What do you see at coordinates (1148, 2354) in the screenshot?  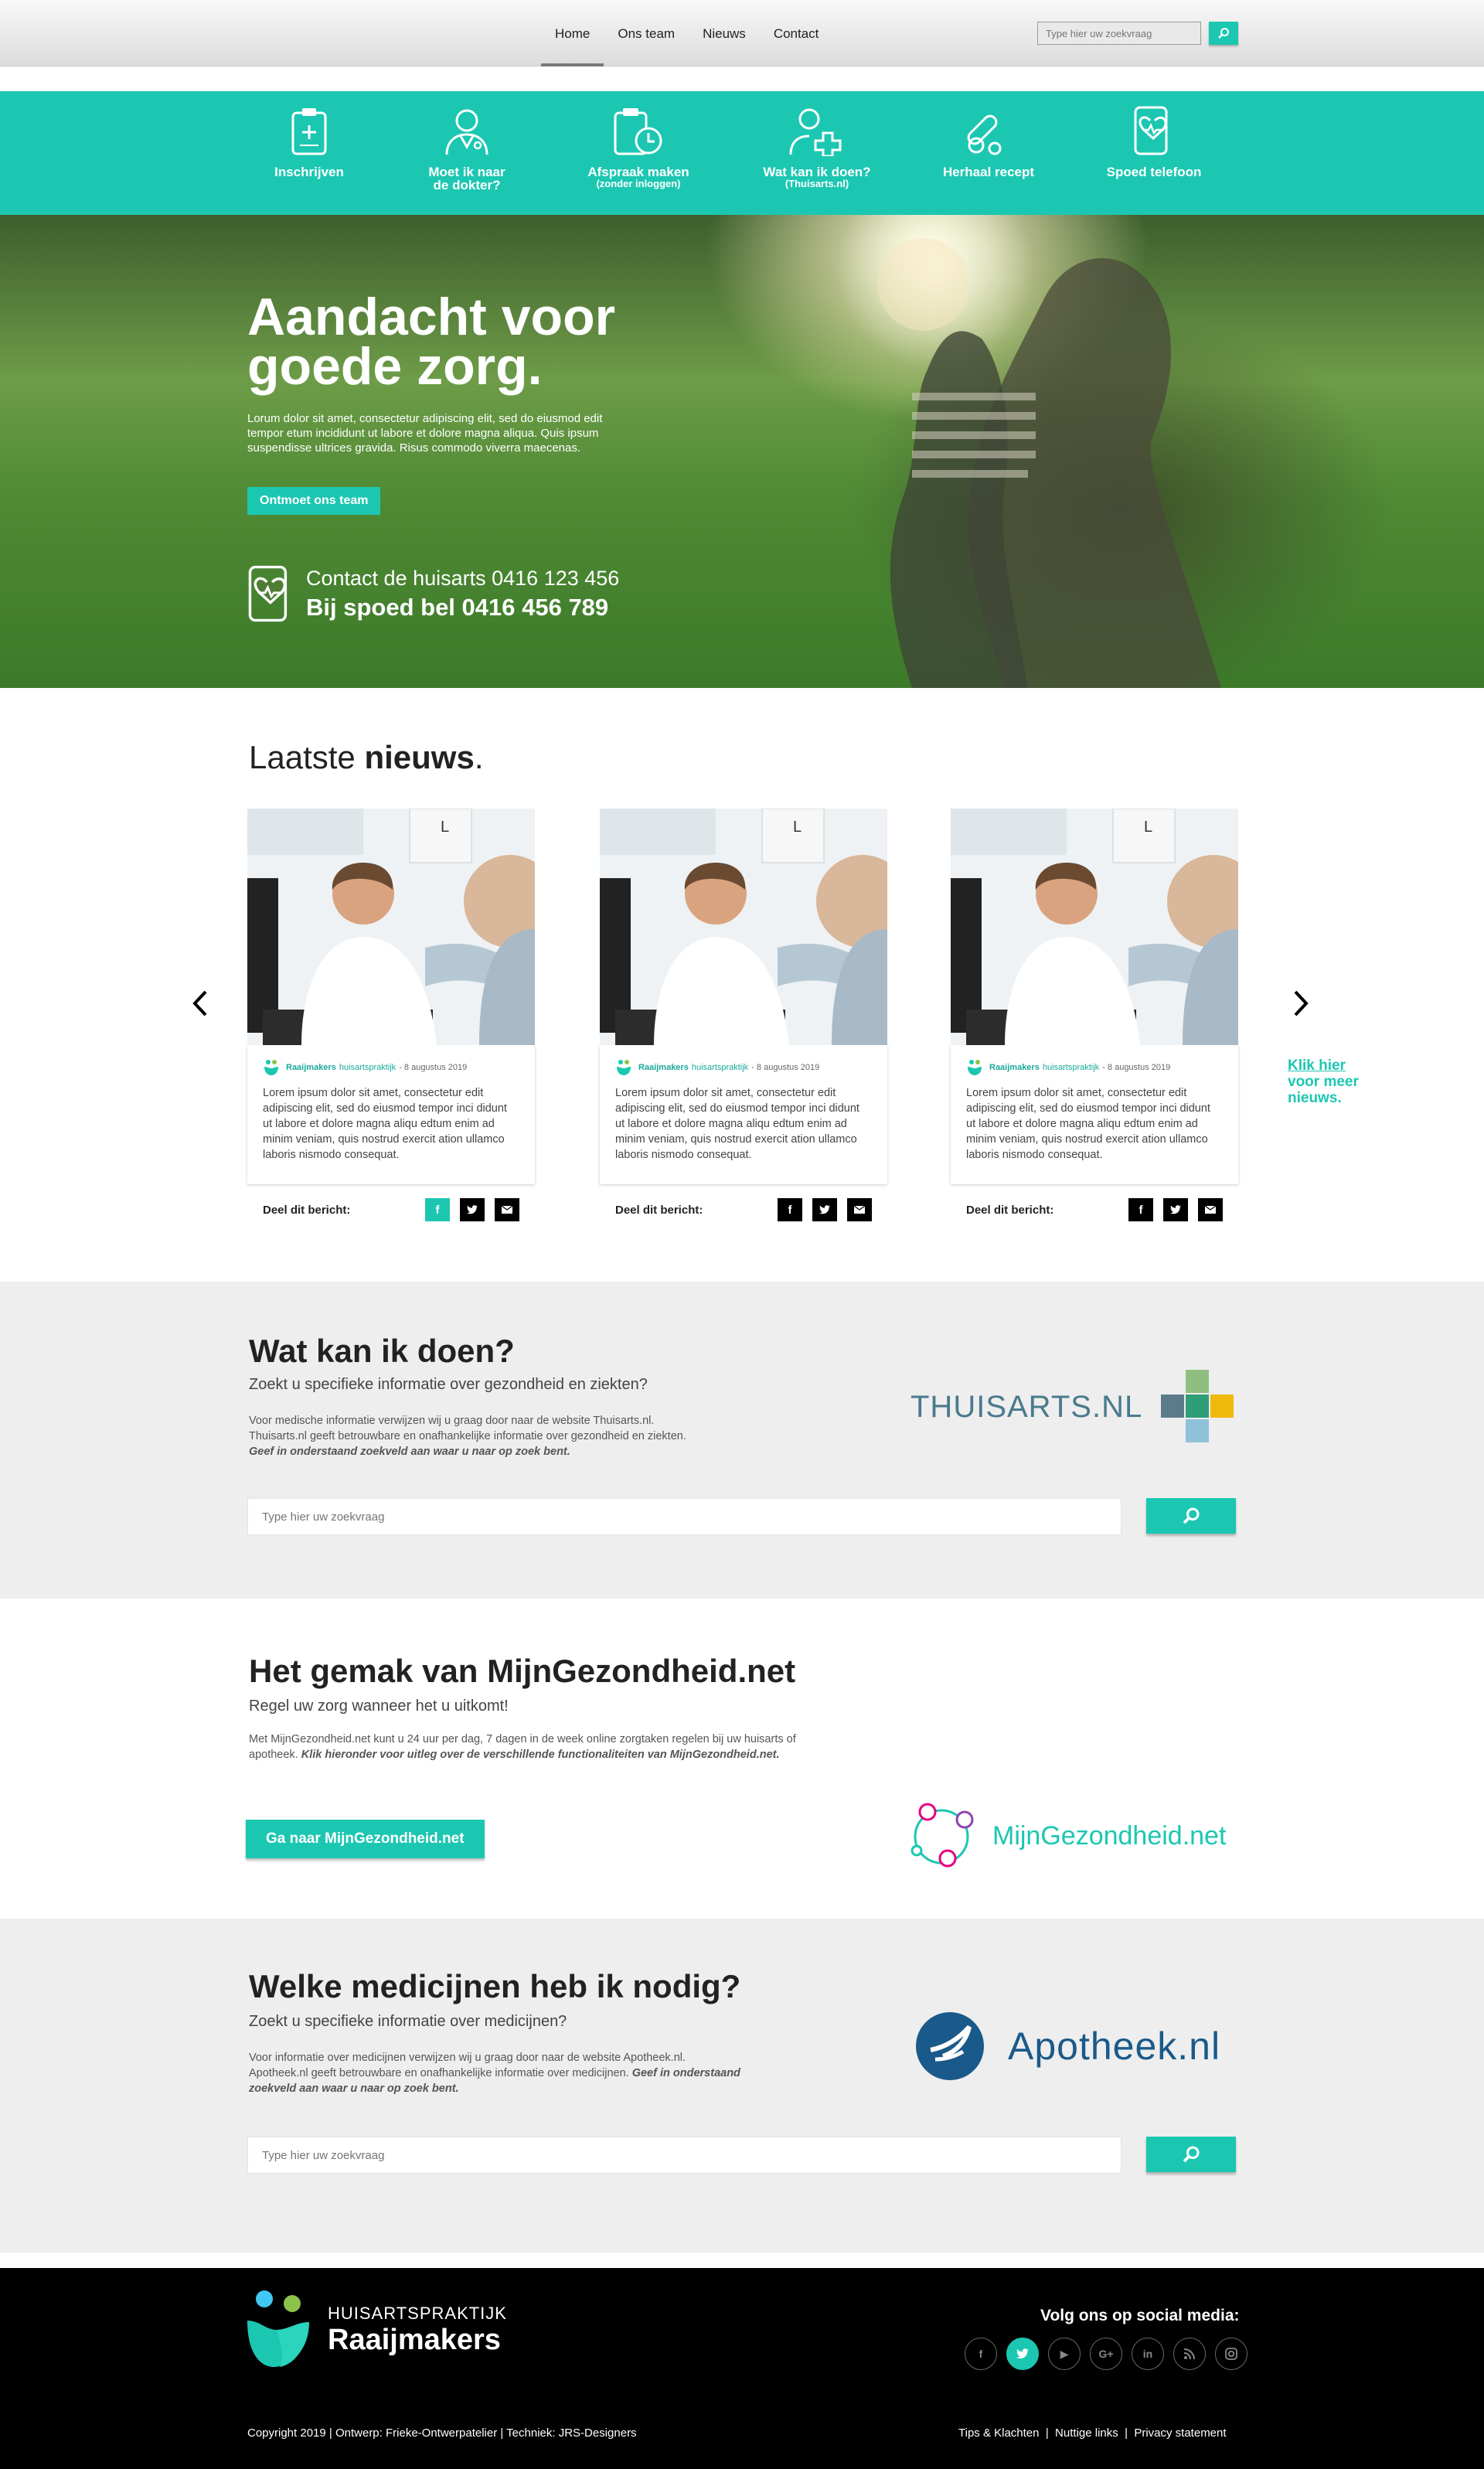 I see `linkedin-icon: in` at bounding box center [1148, 2354].